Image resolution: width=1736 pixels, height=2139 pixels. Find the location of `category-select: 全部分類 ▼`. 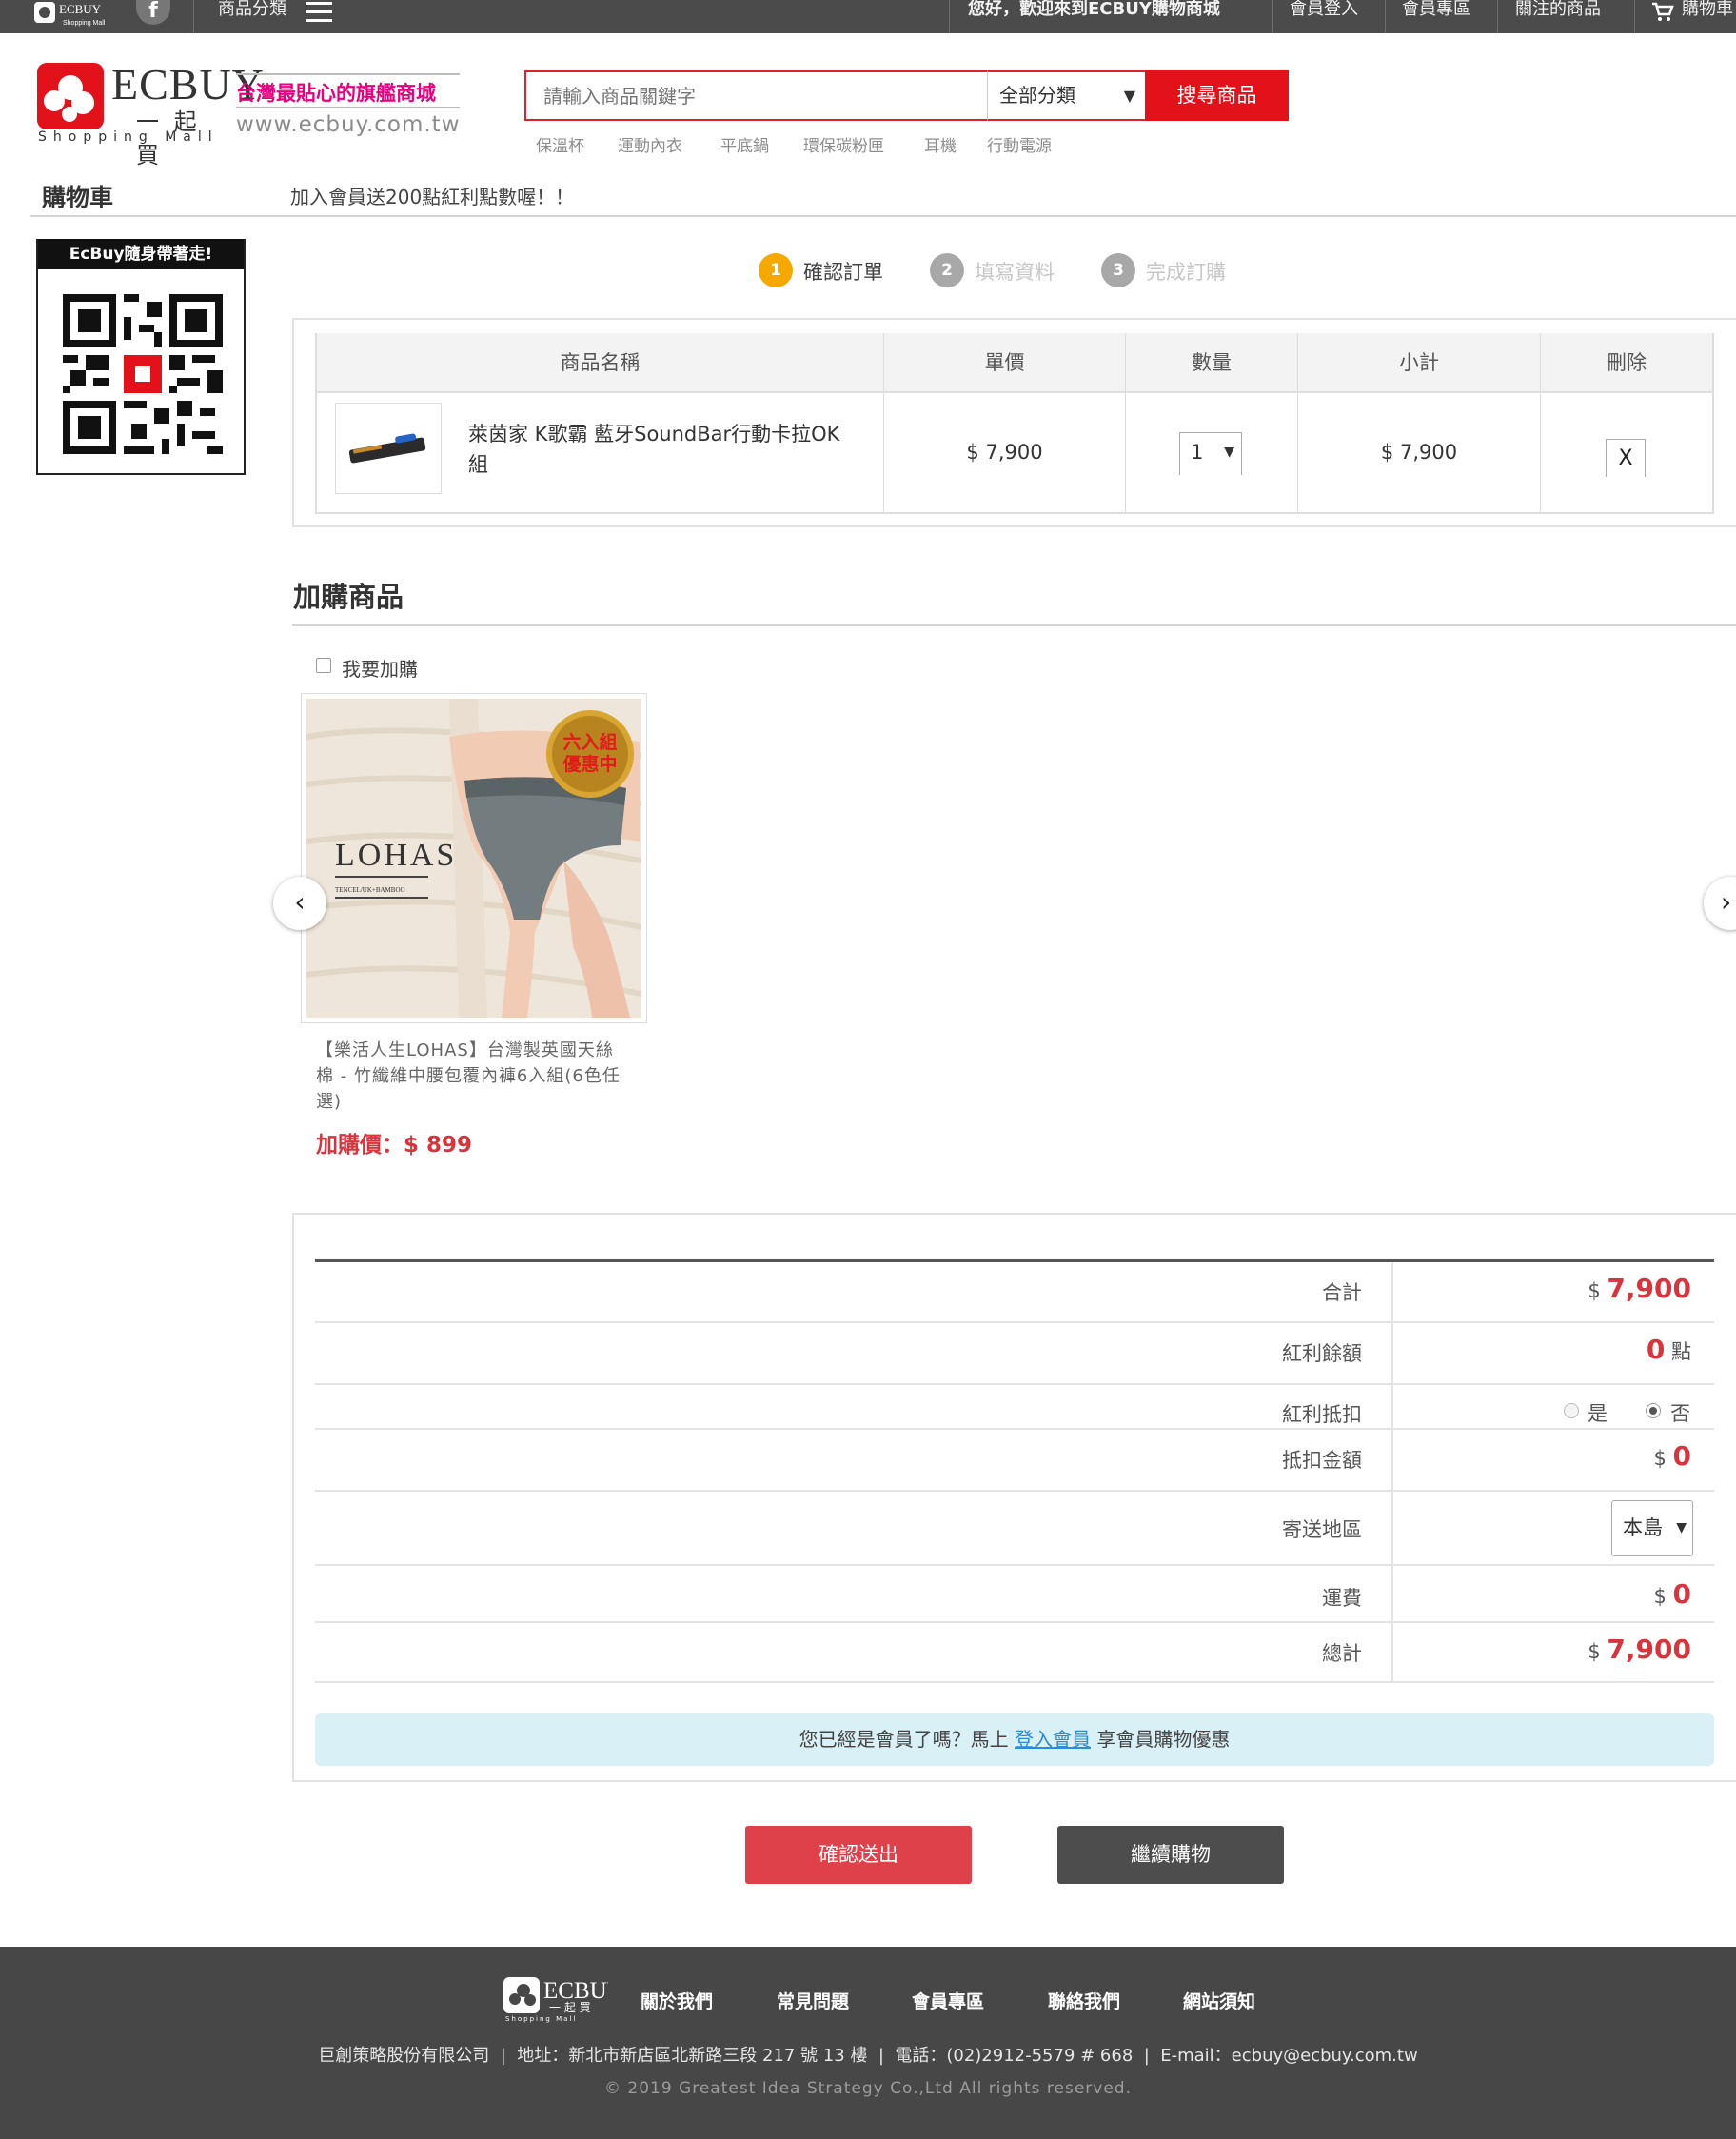

category-select: 全部分類 ▼ is located at coordinates (1067, 95).